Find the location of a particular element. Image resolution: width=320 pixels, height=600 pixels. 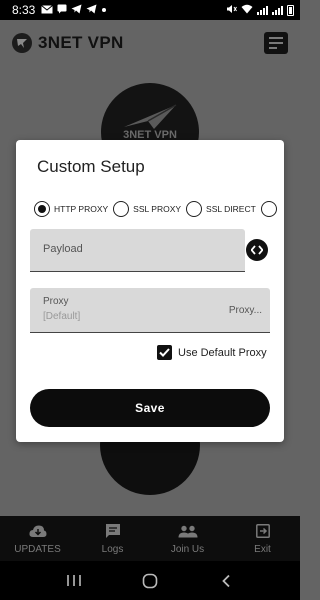

use-default-proxy-checkbox: Use Default Proxy is located at coordinates (212, 352).